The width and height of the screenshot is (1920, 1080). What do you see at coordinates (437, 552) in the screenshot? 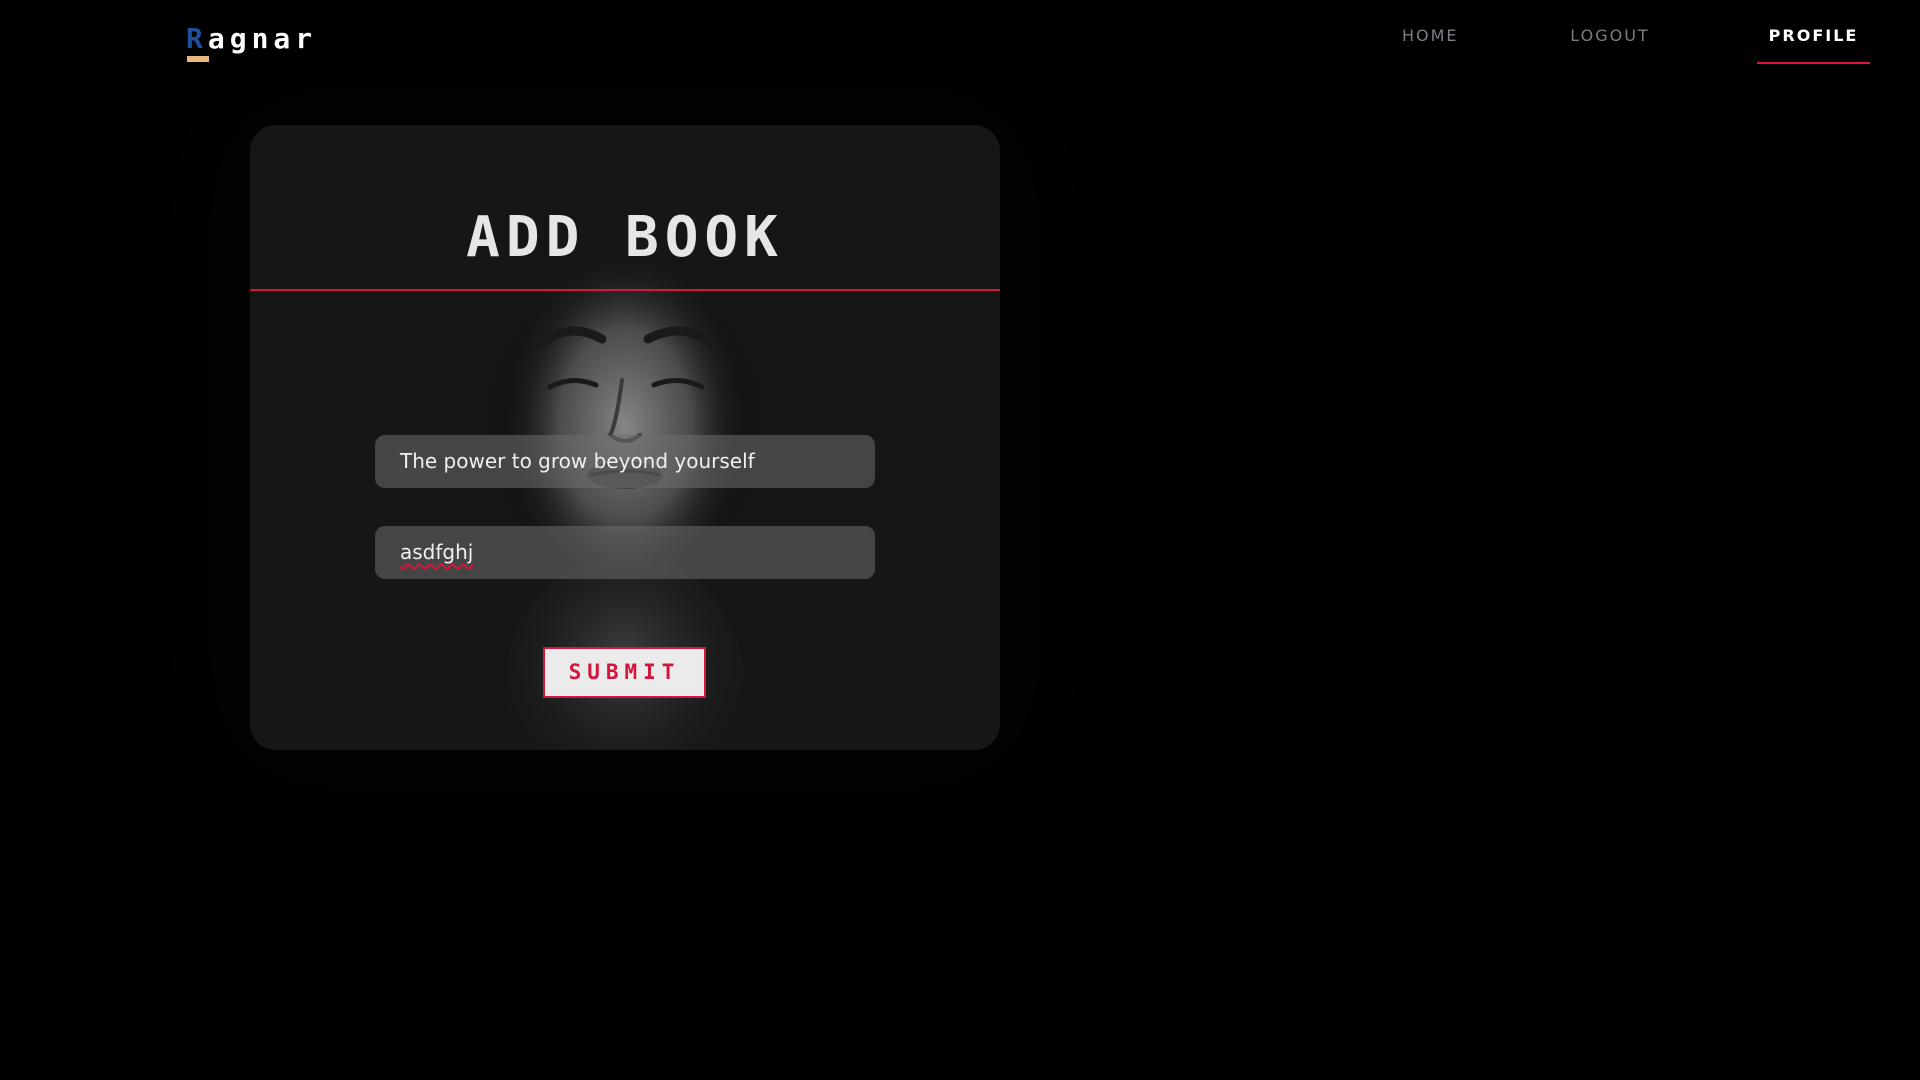
I see `author-input-value: asdfghj` at bounding box center [437, 552].